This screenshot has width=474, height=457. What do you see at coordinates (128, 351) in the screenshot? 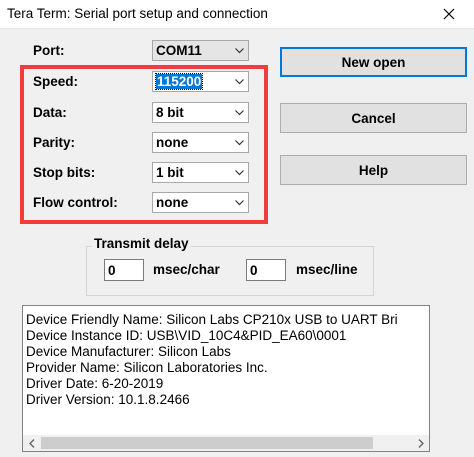
I see `device-manufacturer: Device Manufacturer: Silicon Labs` at bounding box center [128, 351].